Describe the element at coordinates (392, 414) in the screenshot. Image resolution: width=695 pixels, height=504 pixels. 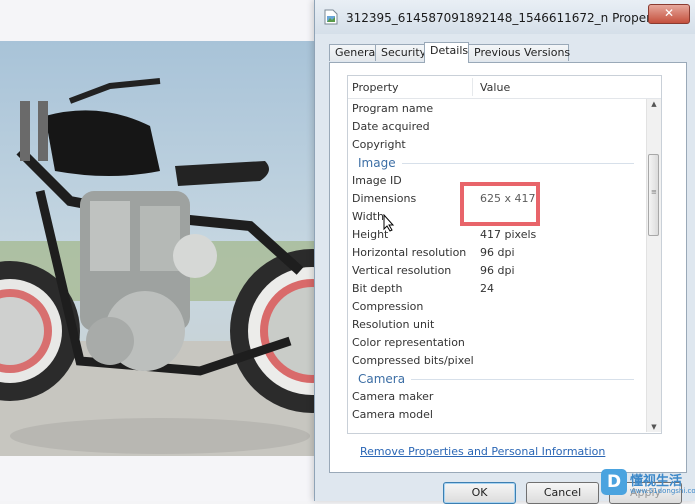
I see `property-name: Camera model` at that location.